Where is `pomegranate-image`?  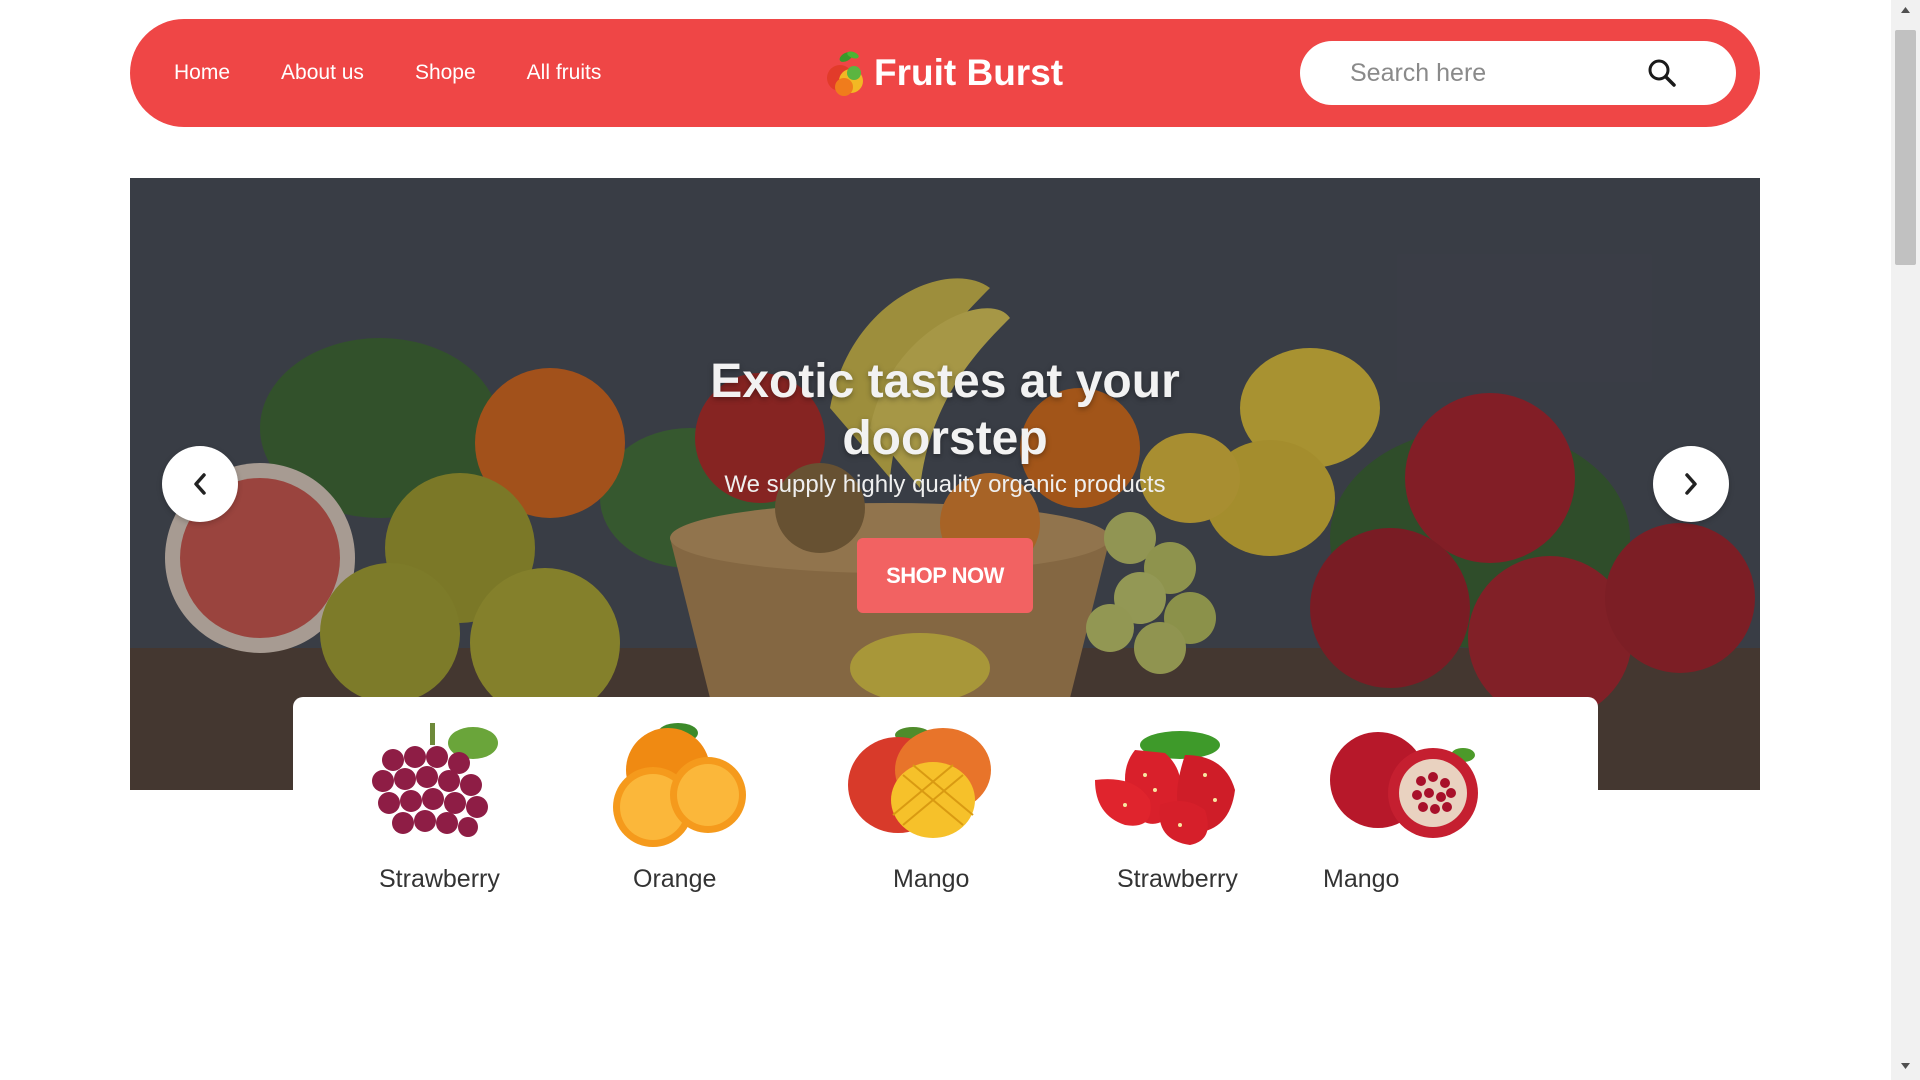
pomegranate-image is located at coordinates (1404, 785).